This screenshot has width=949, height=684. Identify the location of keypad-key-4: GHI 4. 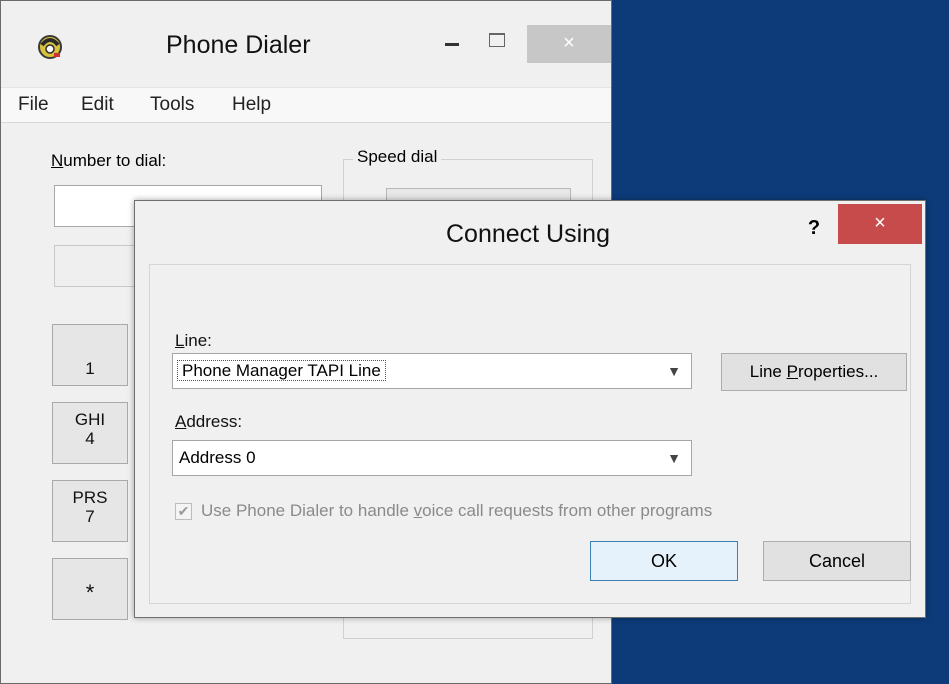
(90, 433).